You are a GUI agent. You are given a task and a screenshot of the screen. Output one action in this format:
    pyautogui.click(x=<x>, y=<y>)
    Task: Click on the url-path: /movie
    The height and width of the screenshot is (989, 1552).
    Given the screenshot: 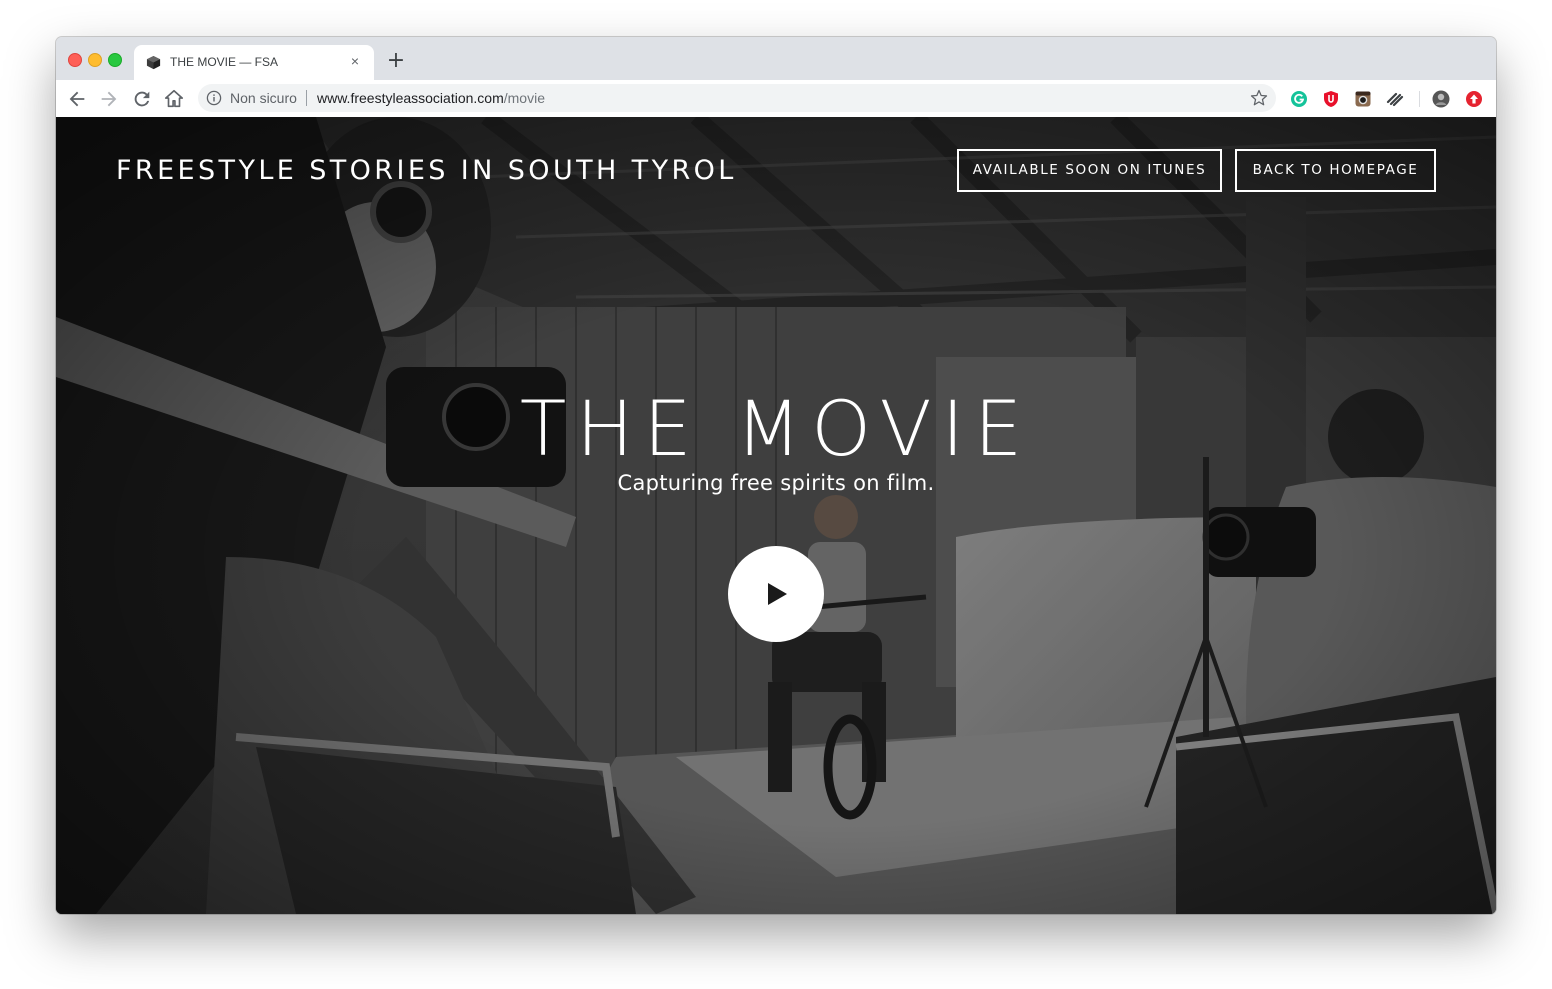 What is the action you would take?
    pyautogui.click(x=524, y=98)
    